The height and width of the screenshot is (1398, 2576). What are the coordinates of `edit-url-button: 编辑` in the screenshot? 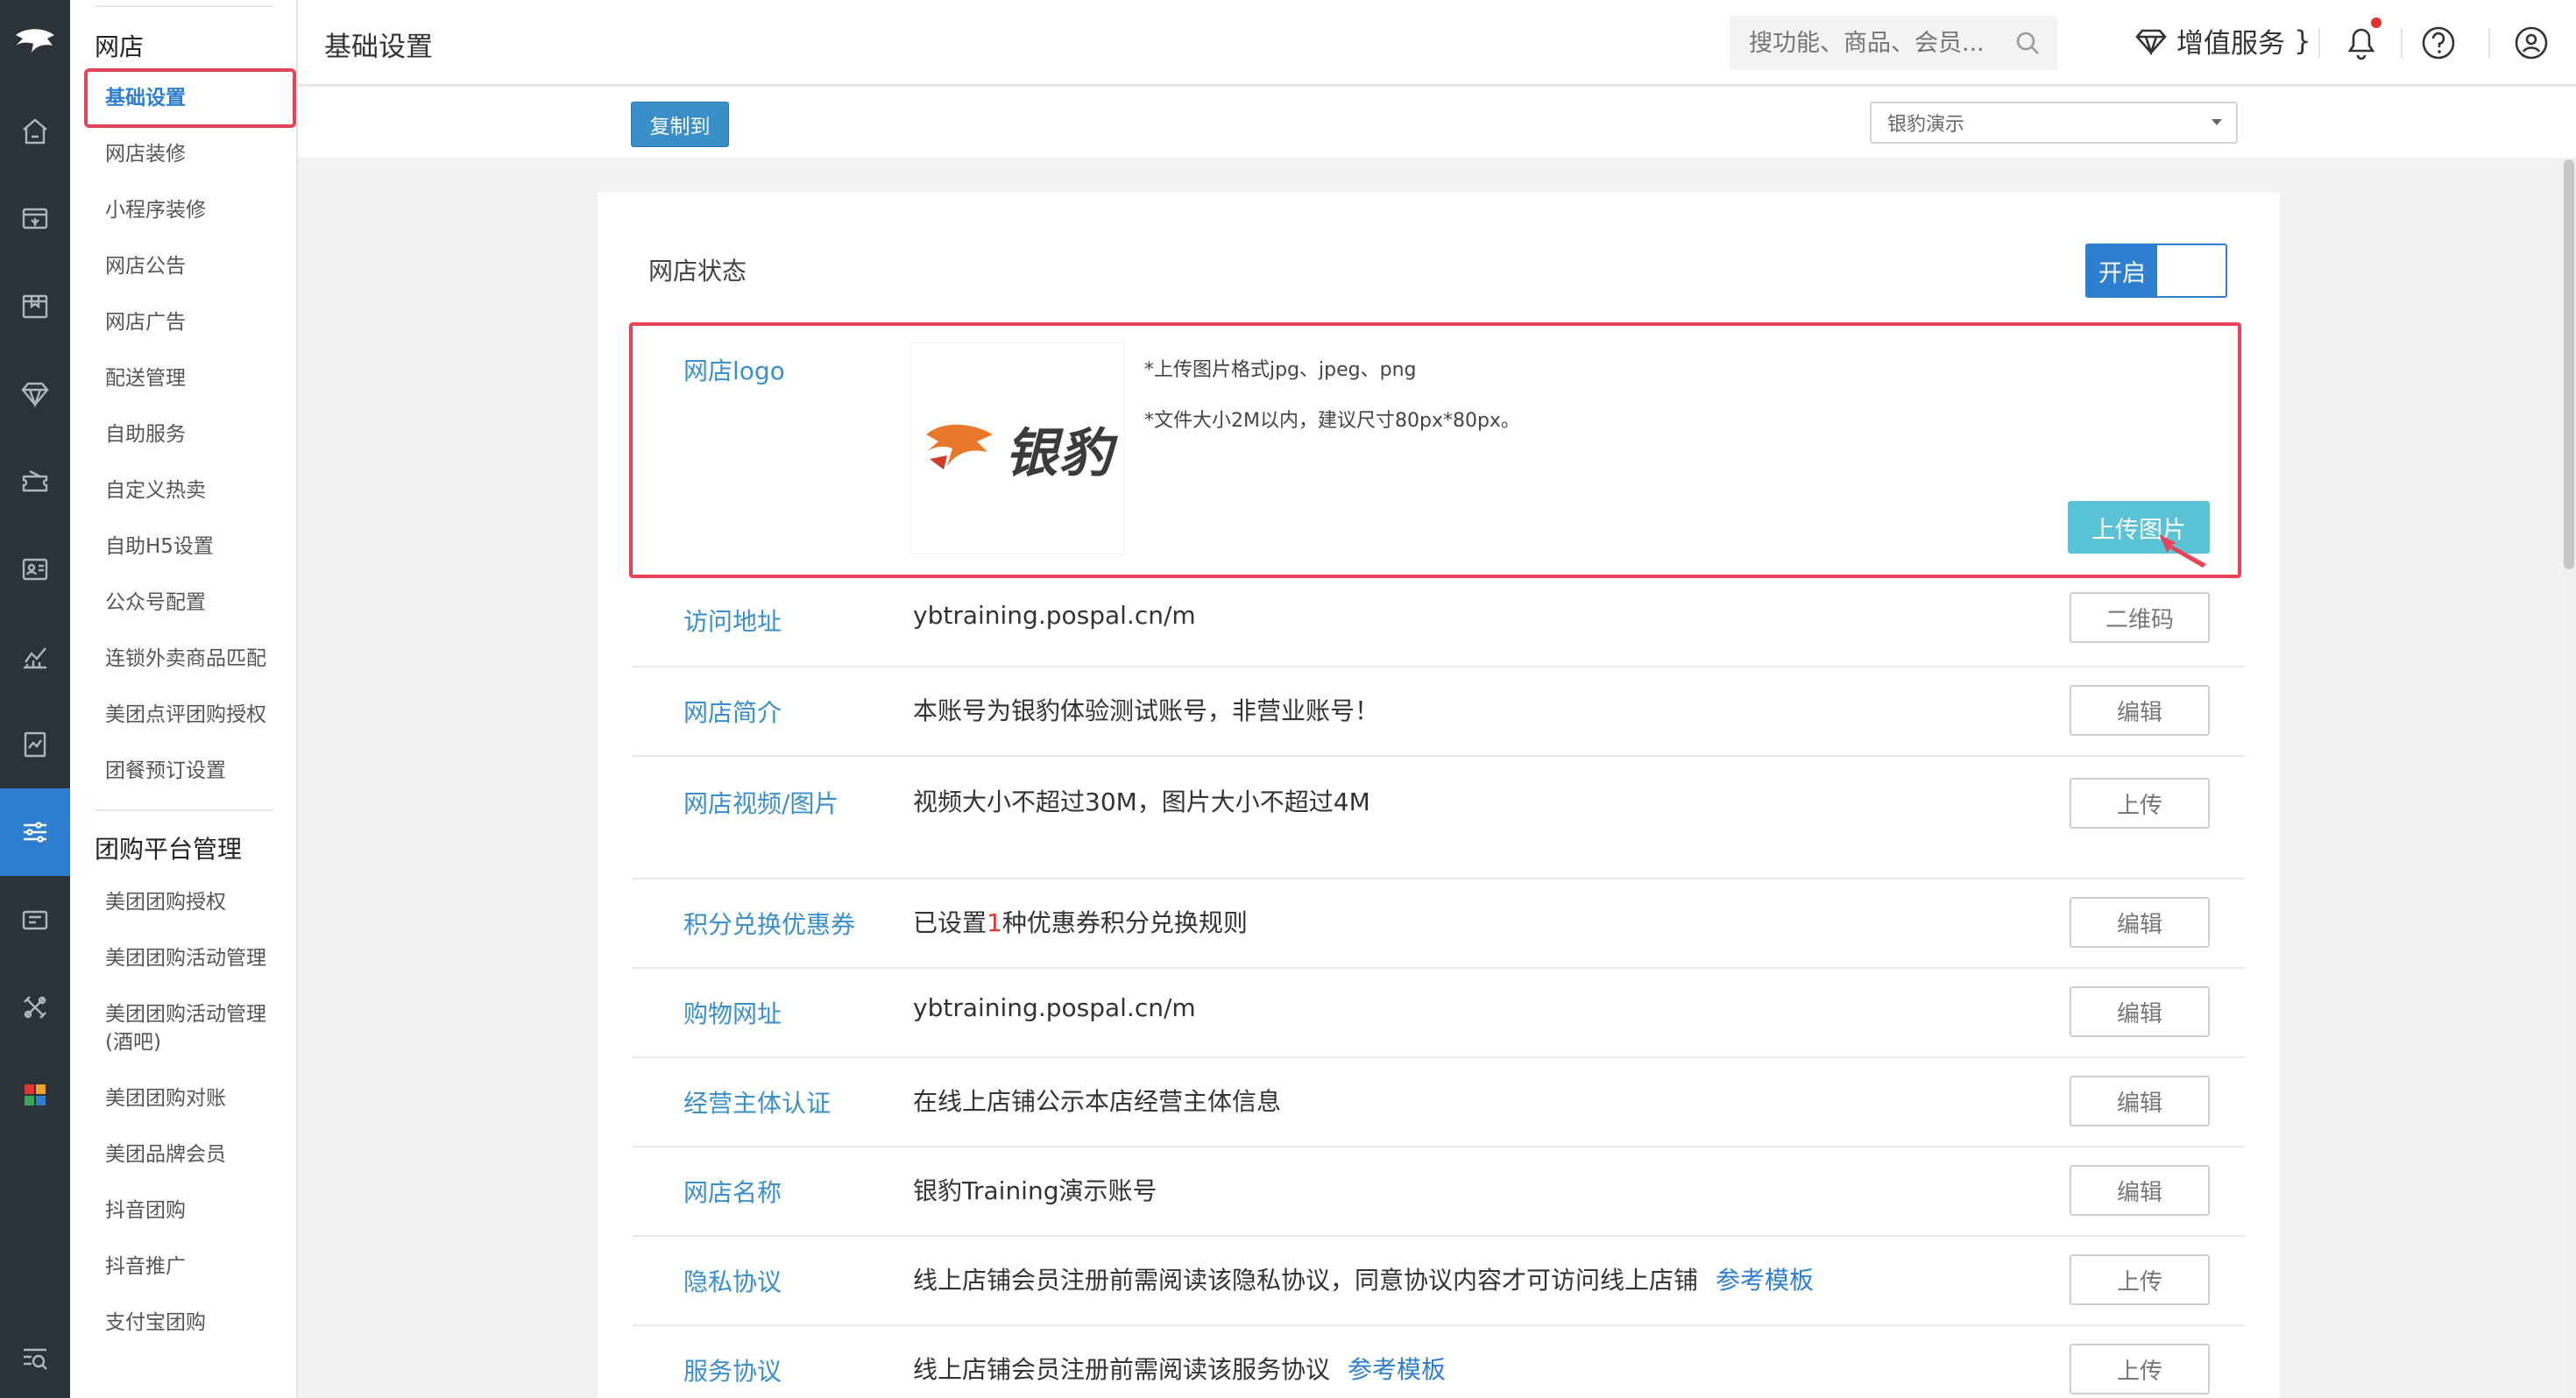 It's located at (2140, 1011).